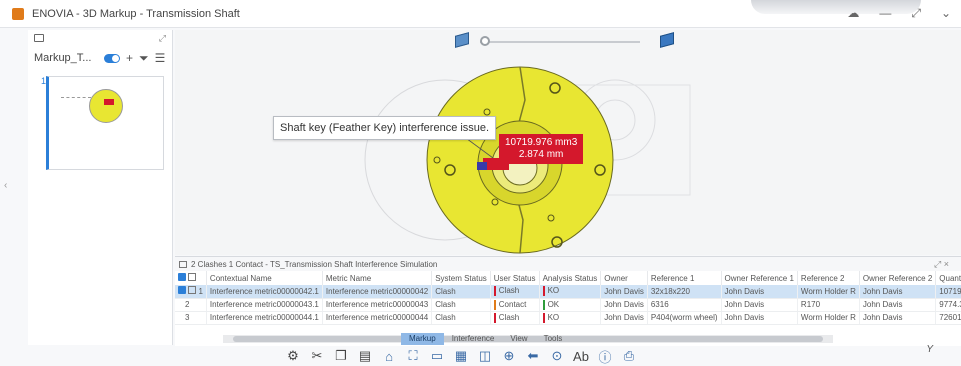 Image resolution: width=961 pixels, height=366 pixels. Describe the element at coordinates (100, 187) in the screenshot. I see `markup-panel: ⤢ Markup_T... + ⏷ ☰ 1` at that location.